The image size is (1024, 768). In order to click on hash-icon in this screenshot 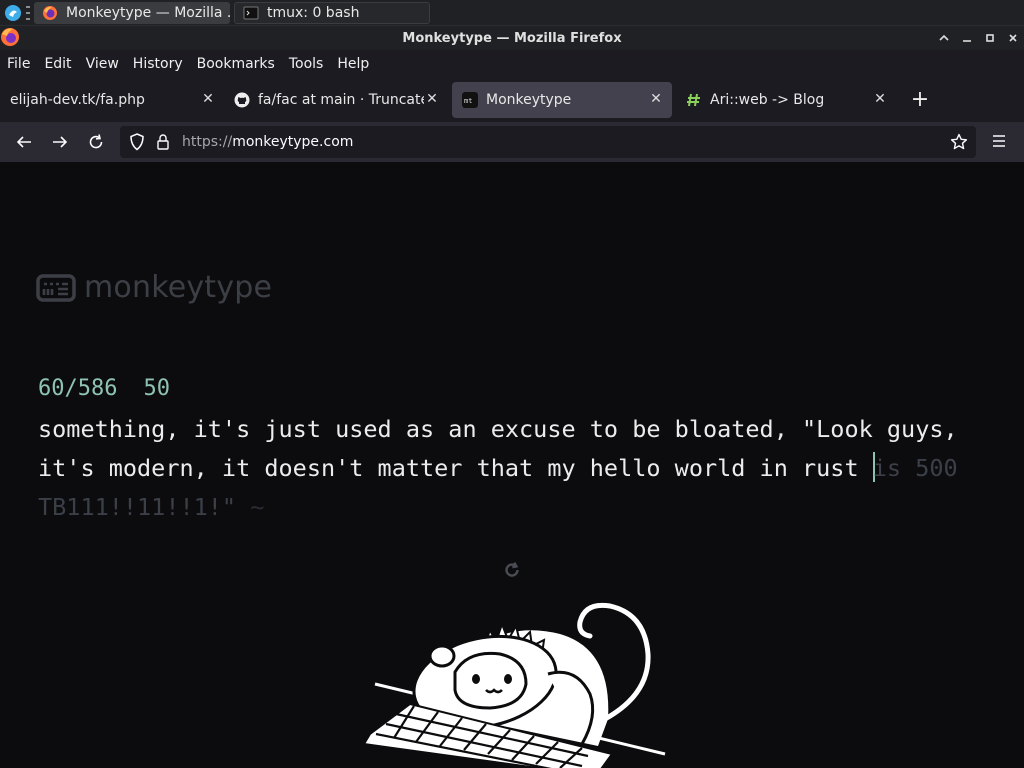, I will do `click(694, 100)`.